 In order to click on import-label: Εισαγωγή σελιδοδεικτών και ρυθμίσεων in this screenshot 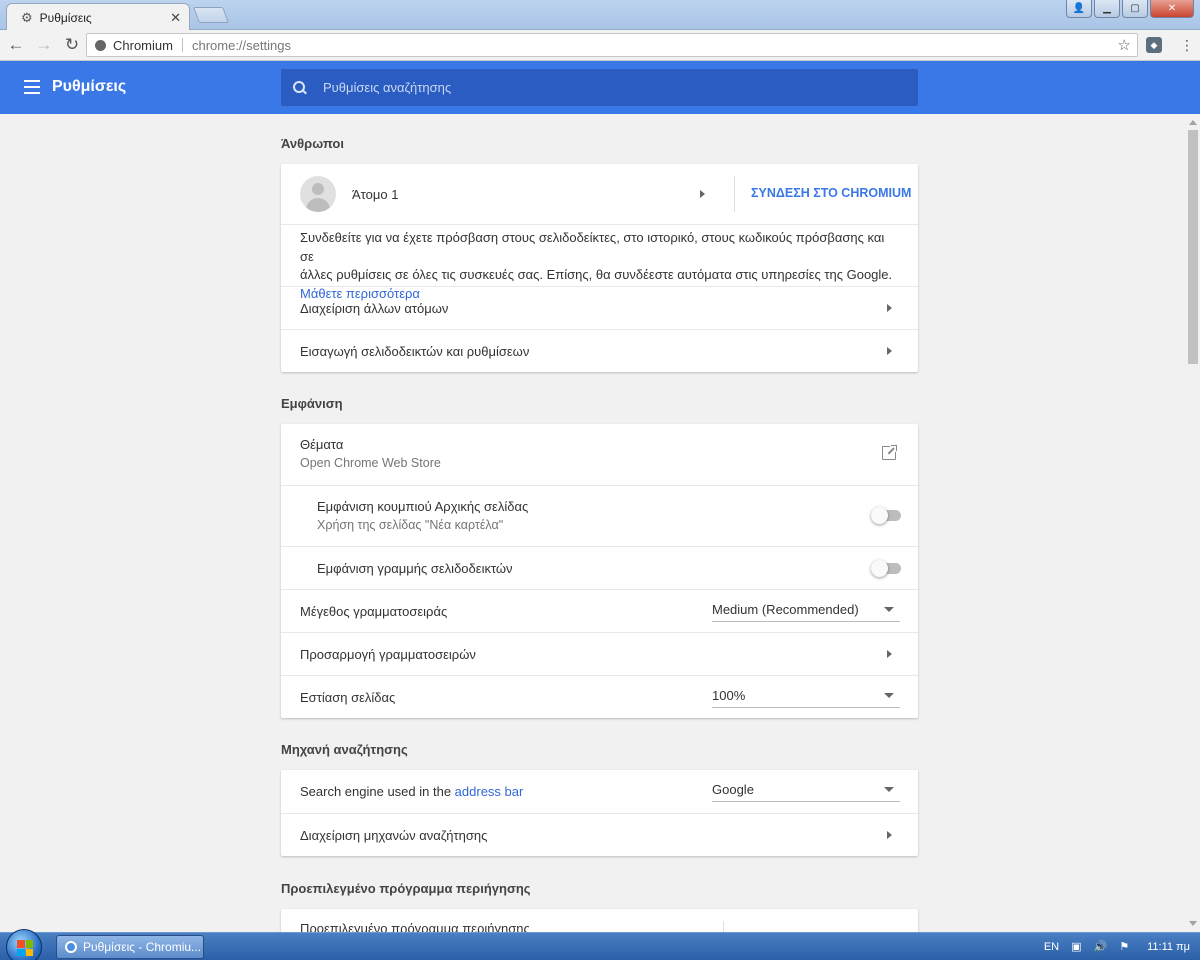, I will do `click(415, 351)`.